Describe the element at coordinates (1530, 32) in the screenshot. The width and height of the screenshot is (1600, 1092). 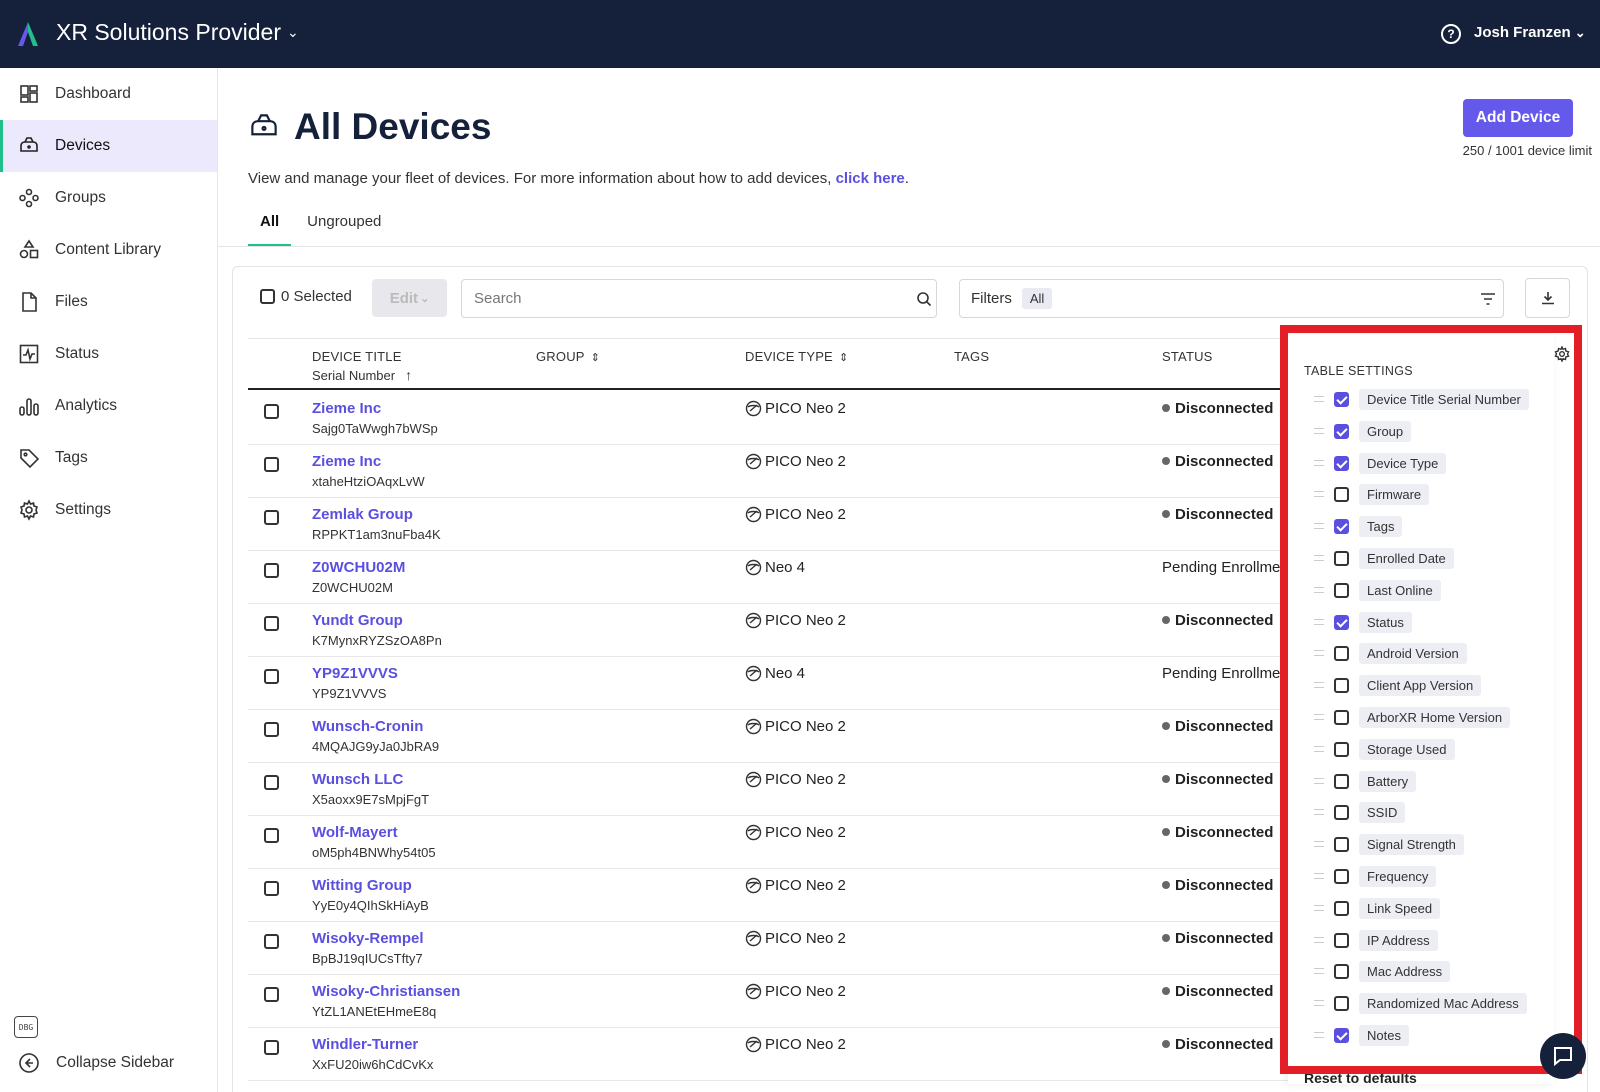
I see `user-menu: Josh Franzen ⌄` at that location.